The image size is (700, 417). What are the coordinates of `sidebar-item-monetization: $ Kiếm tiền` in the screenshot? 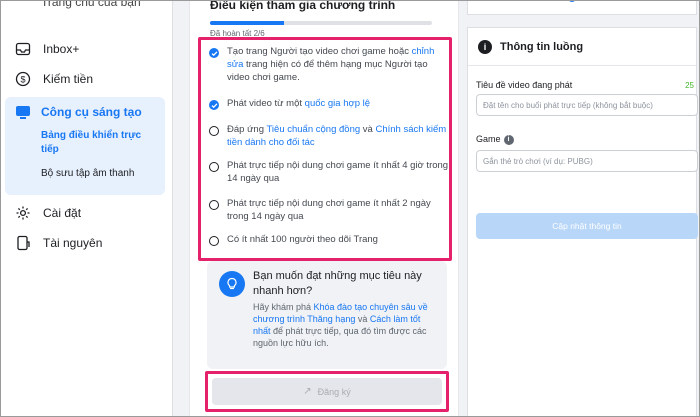 It's located at (53, 79).